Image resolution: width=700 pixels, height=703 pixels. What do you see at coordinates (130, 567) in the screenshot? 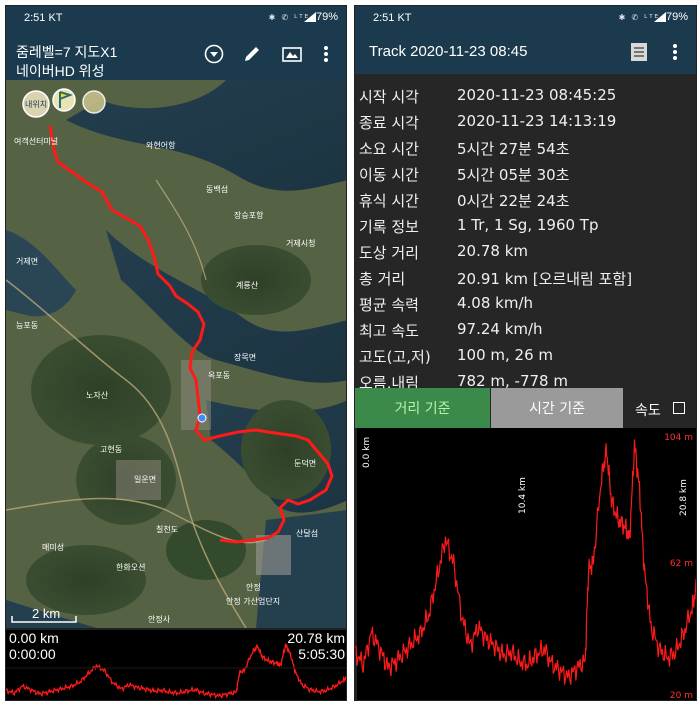
I see `map-label: 한화오션` at bounding box center [130, 567].